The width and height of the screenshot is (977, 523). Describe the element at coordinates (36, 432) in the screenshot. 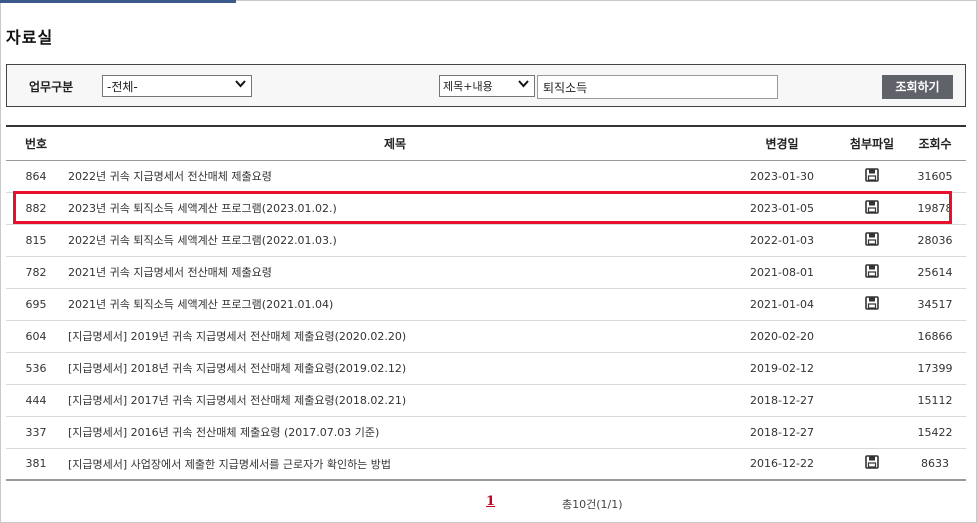

I see `row-no: 337` at that location.